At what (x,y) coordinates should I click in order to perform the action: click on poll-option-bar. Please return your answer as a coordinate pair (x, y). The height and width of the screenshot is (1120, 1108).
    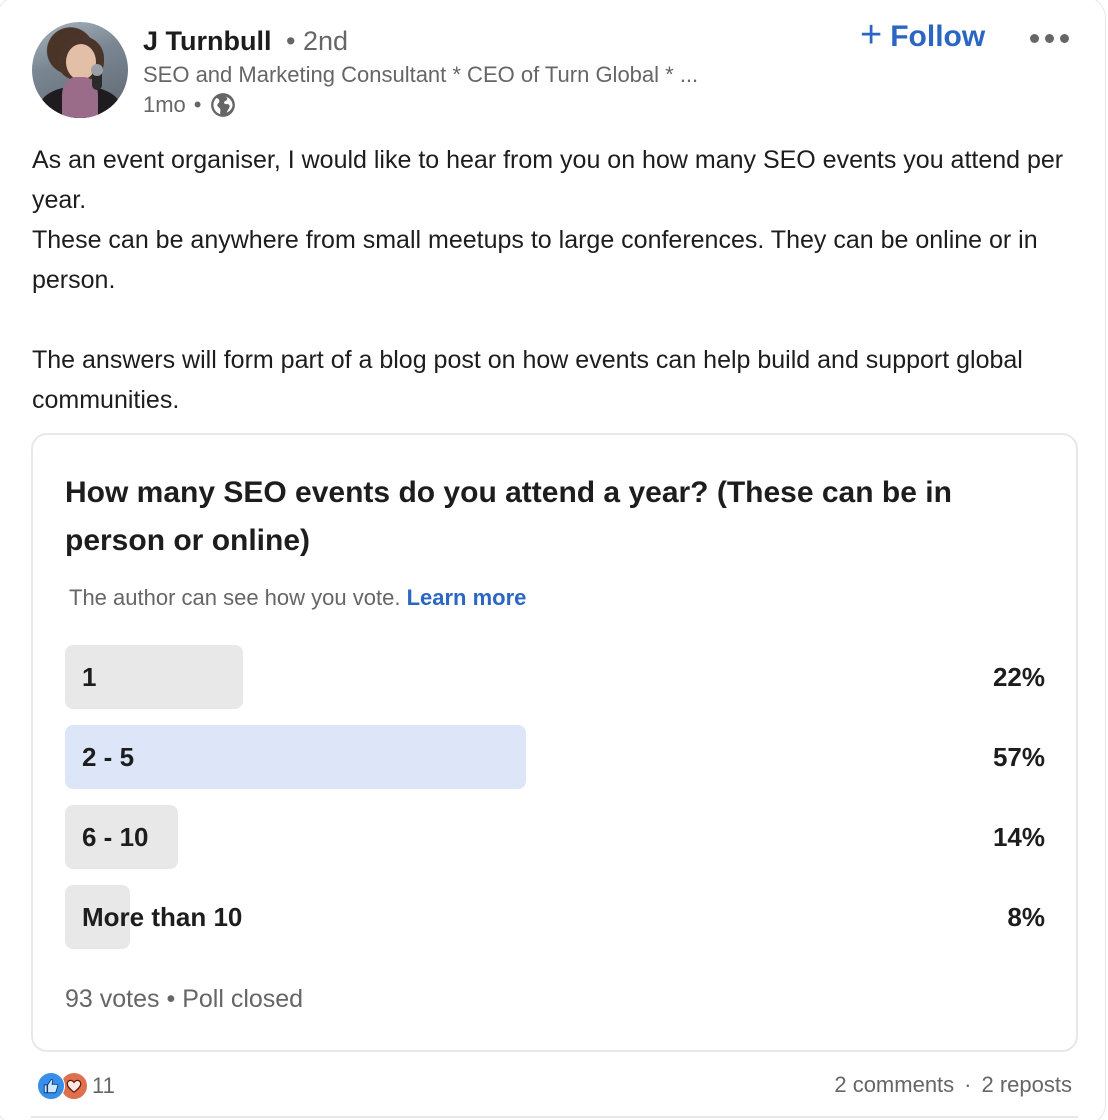
    Looking at the image, I should click on (295, 757).